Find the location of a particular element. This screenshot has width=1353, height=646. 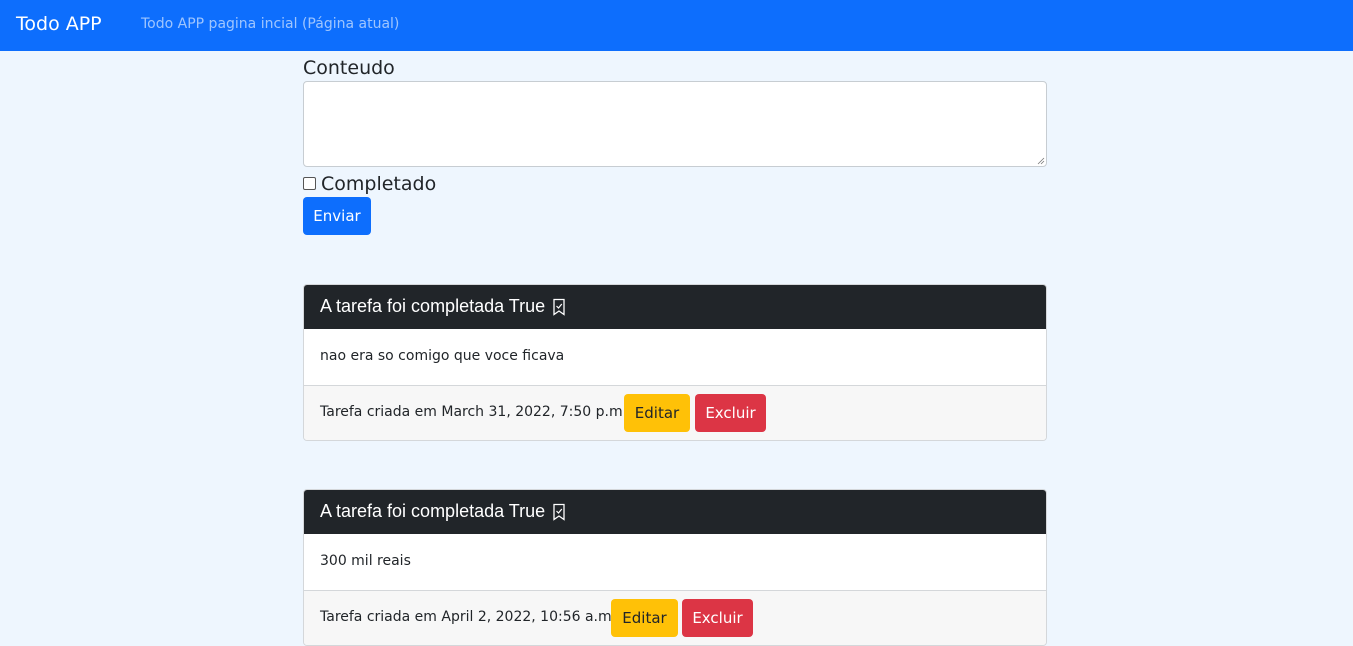

content-textarea is located at coordinates (675, 124).